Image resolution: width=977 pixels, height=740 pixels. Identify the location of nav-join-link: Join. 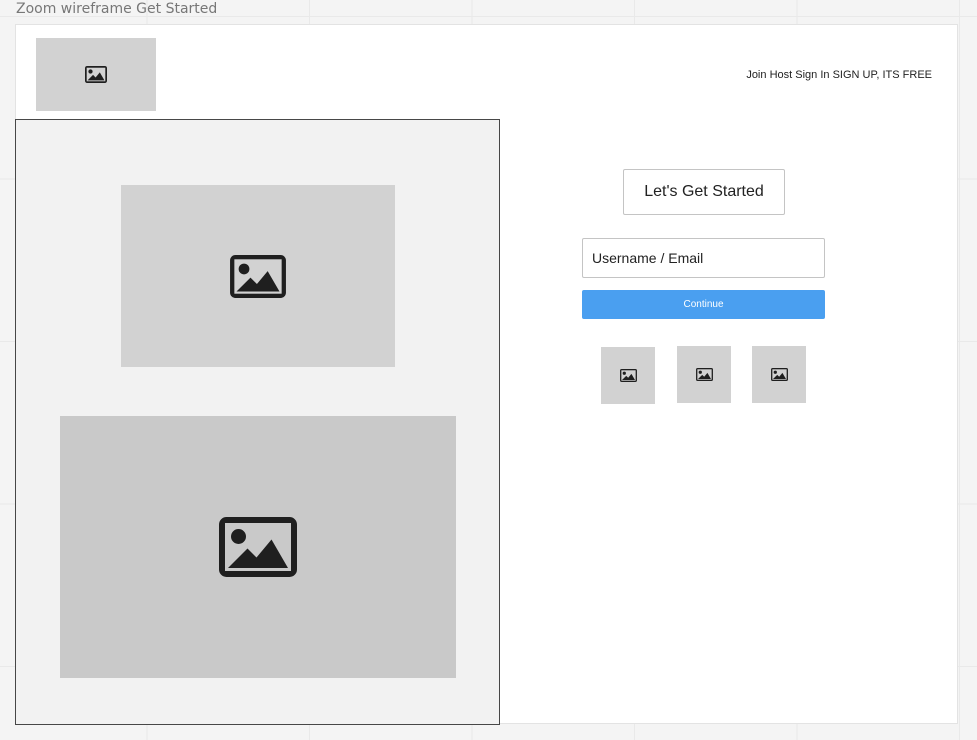
(756, 75).